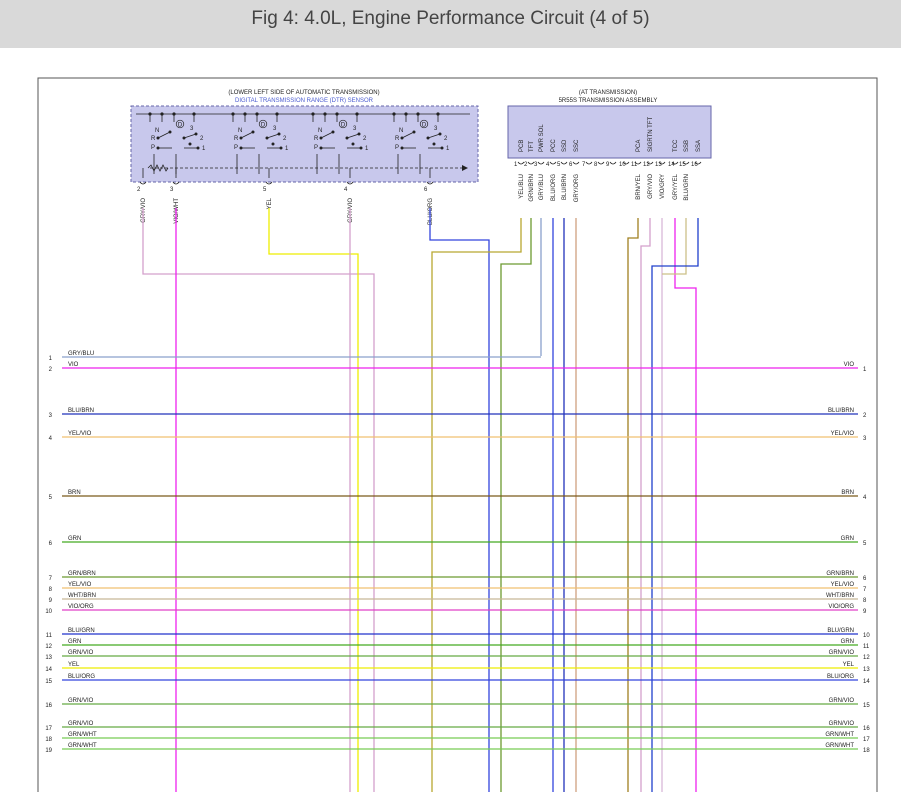 The height and width of the screenshot is (792, 901). Describe the element at coordinates (866, 682) in the screenshot. I see `right-line-number: 14` at that location.